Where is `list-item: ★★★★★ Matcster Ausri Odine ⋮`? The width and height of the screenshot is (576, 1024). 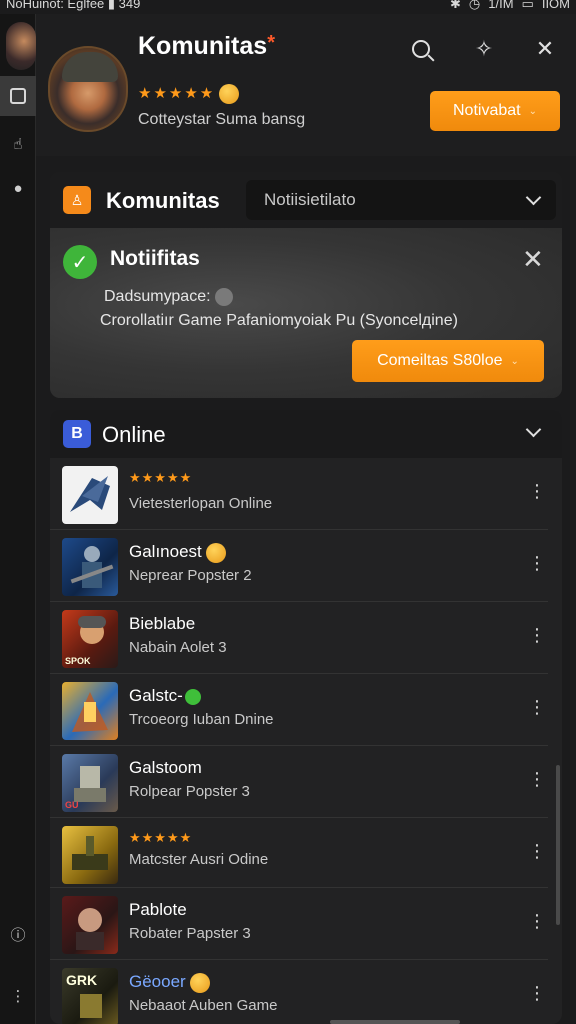
list-item: ★★★★★ Matcster Ausri Odine ⋮ is located at coordinates (299, 853).